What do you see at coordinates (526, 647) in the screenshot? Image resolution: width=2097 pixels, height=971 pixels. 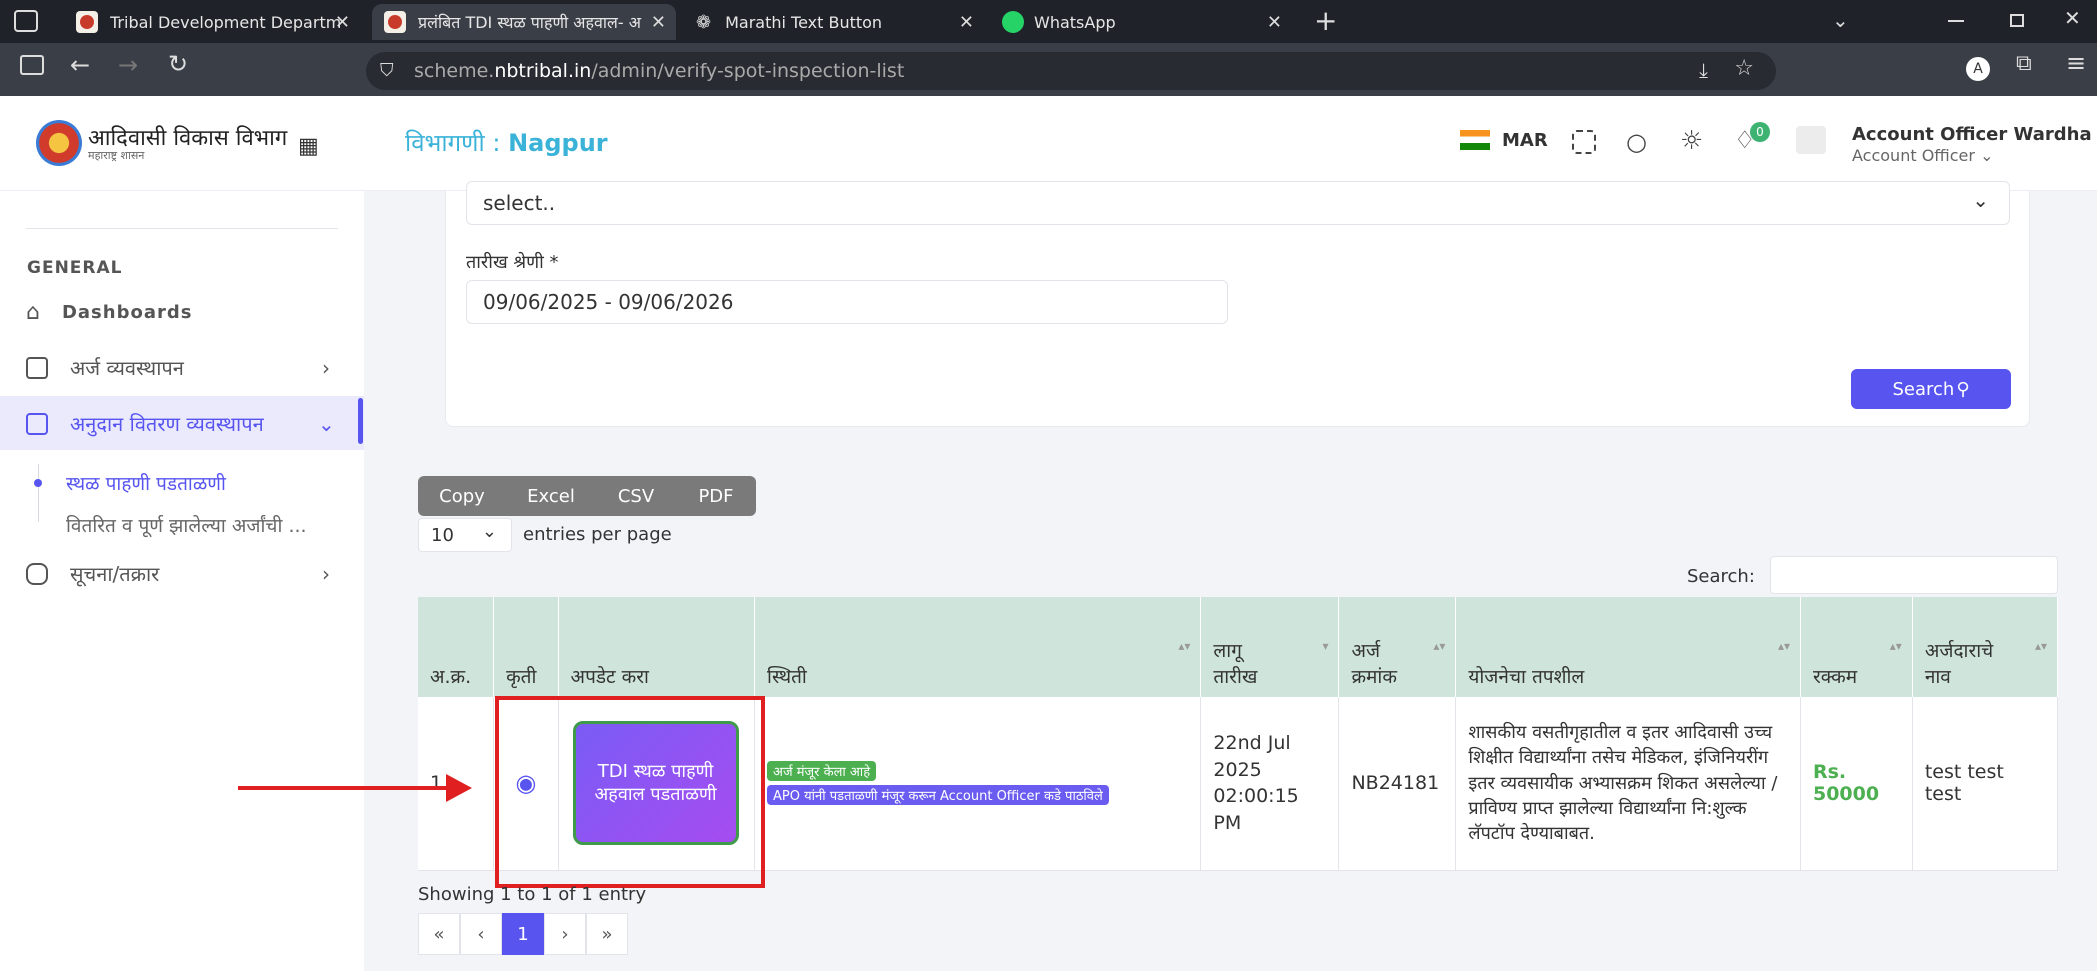 I see `col-header-action: कृती` at bounding box center [526, 647].